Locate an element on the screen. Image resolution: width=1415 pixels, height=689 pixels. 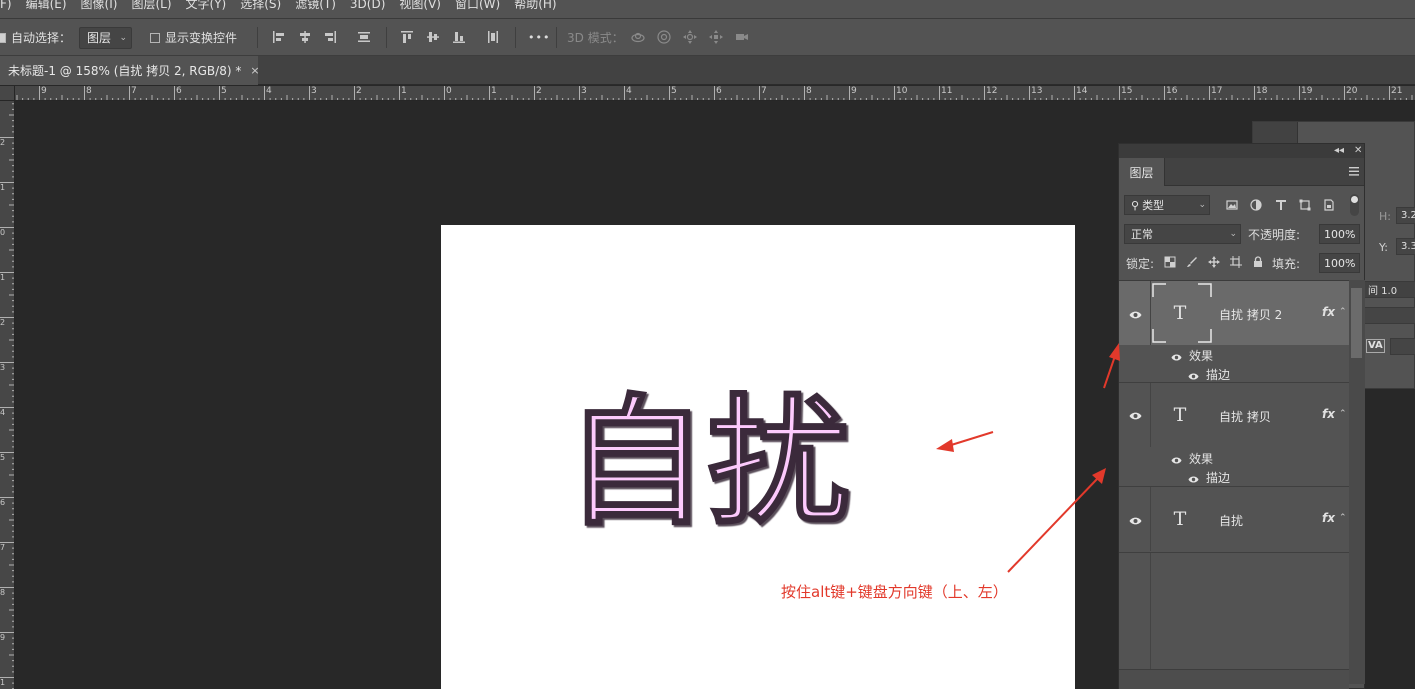
filter-pixel-icon is located at coordinates (1232, 205).